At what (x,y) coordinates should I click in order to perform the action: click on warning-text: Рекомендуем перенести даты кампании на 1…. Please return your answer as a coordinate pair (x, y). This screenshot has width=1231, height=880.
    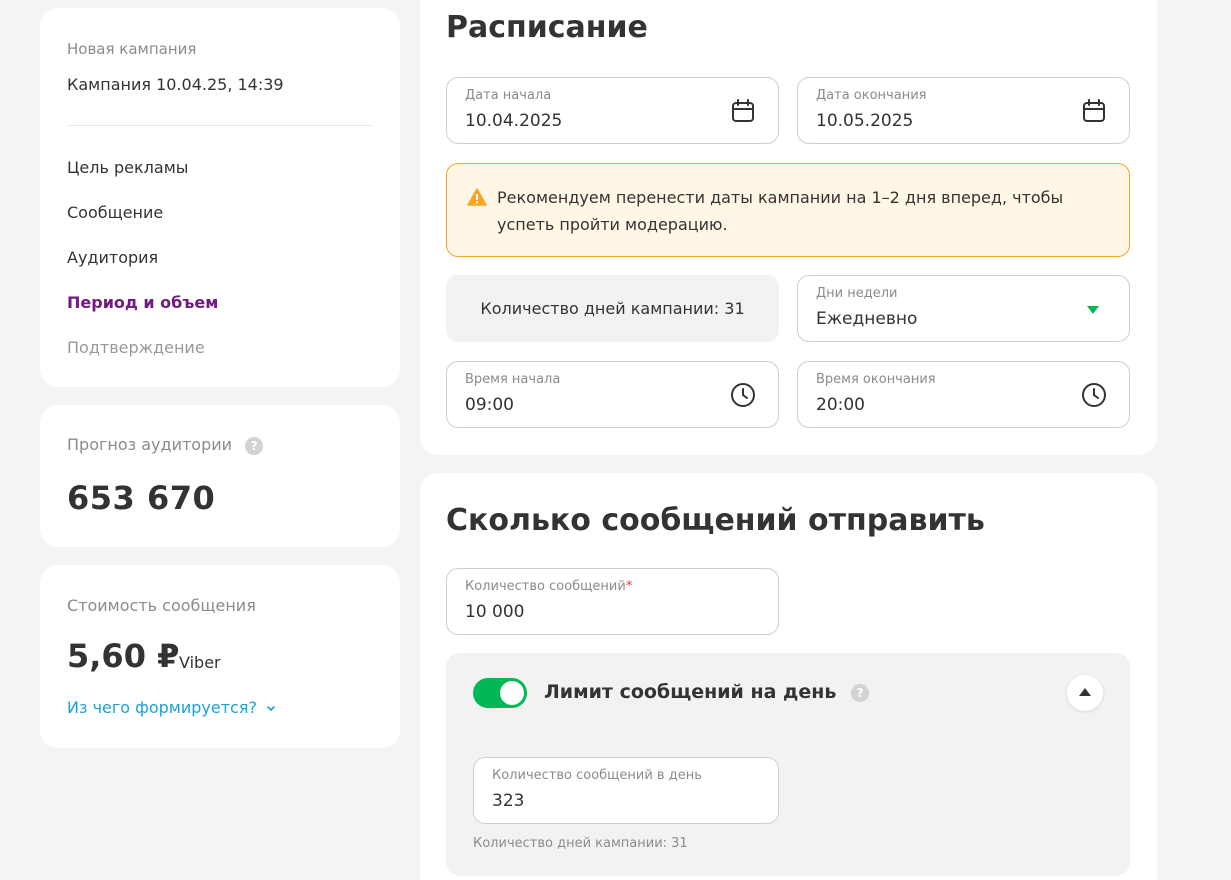
    Looking at the image, I should click on (780, 211).